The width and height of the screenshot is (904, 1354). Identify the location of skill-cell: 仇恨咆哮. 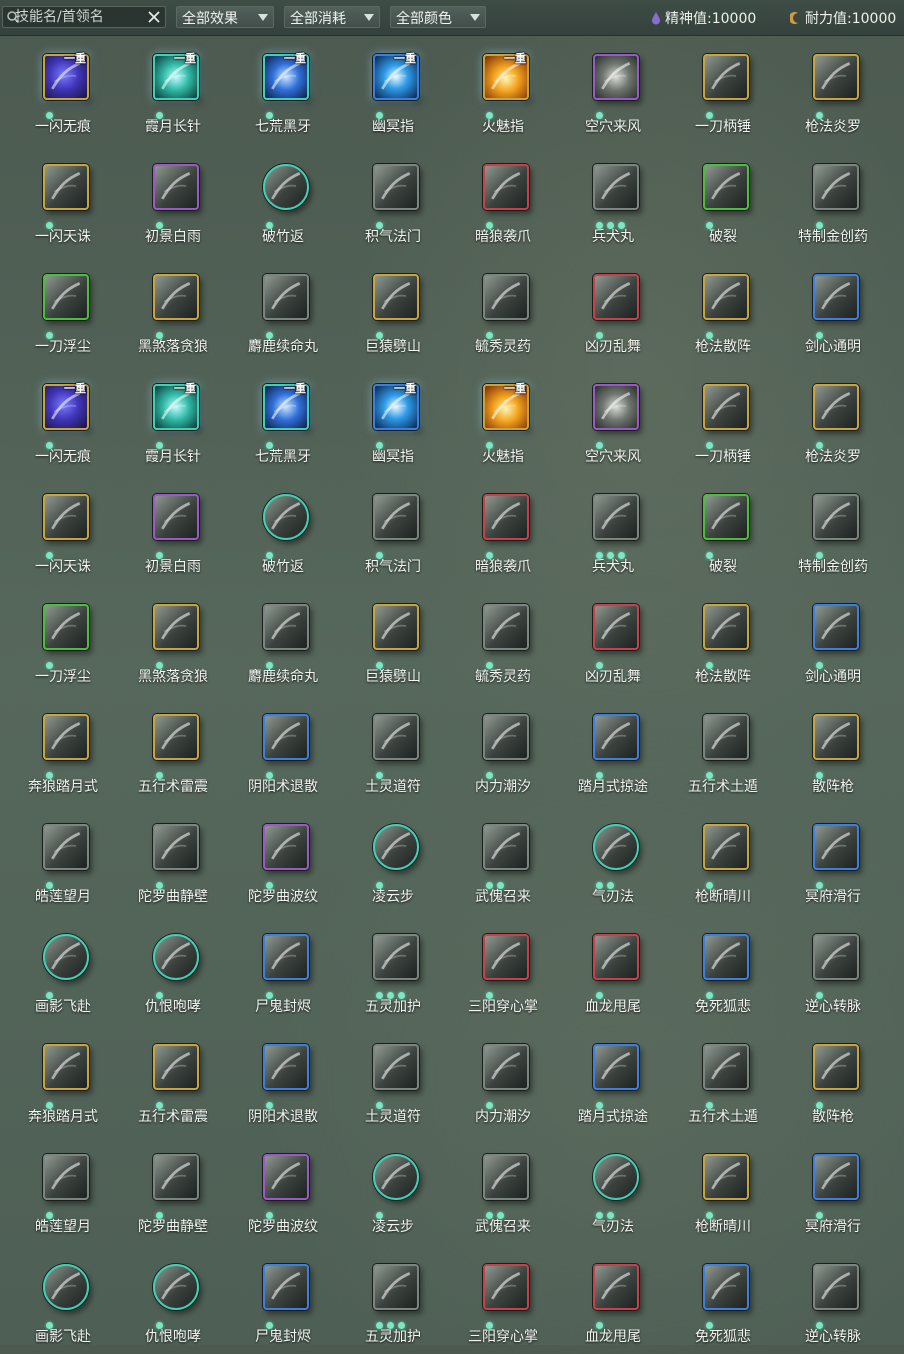
(173, 1299).